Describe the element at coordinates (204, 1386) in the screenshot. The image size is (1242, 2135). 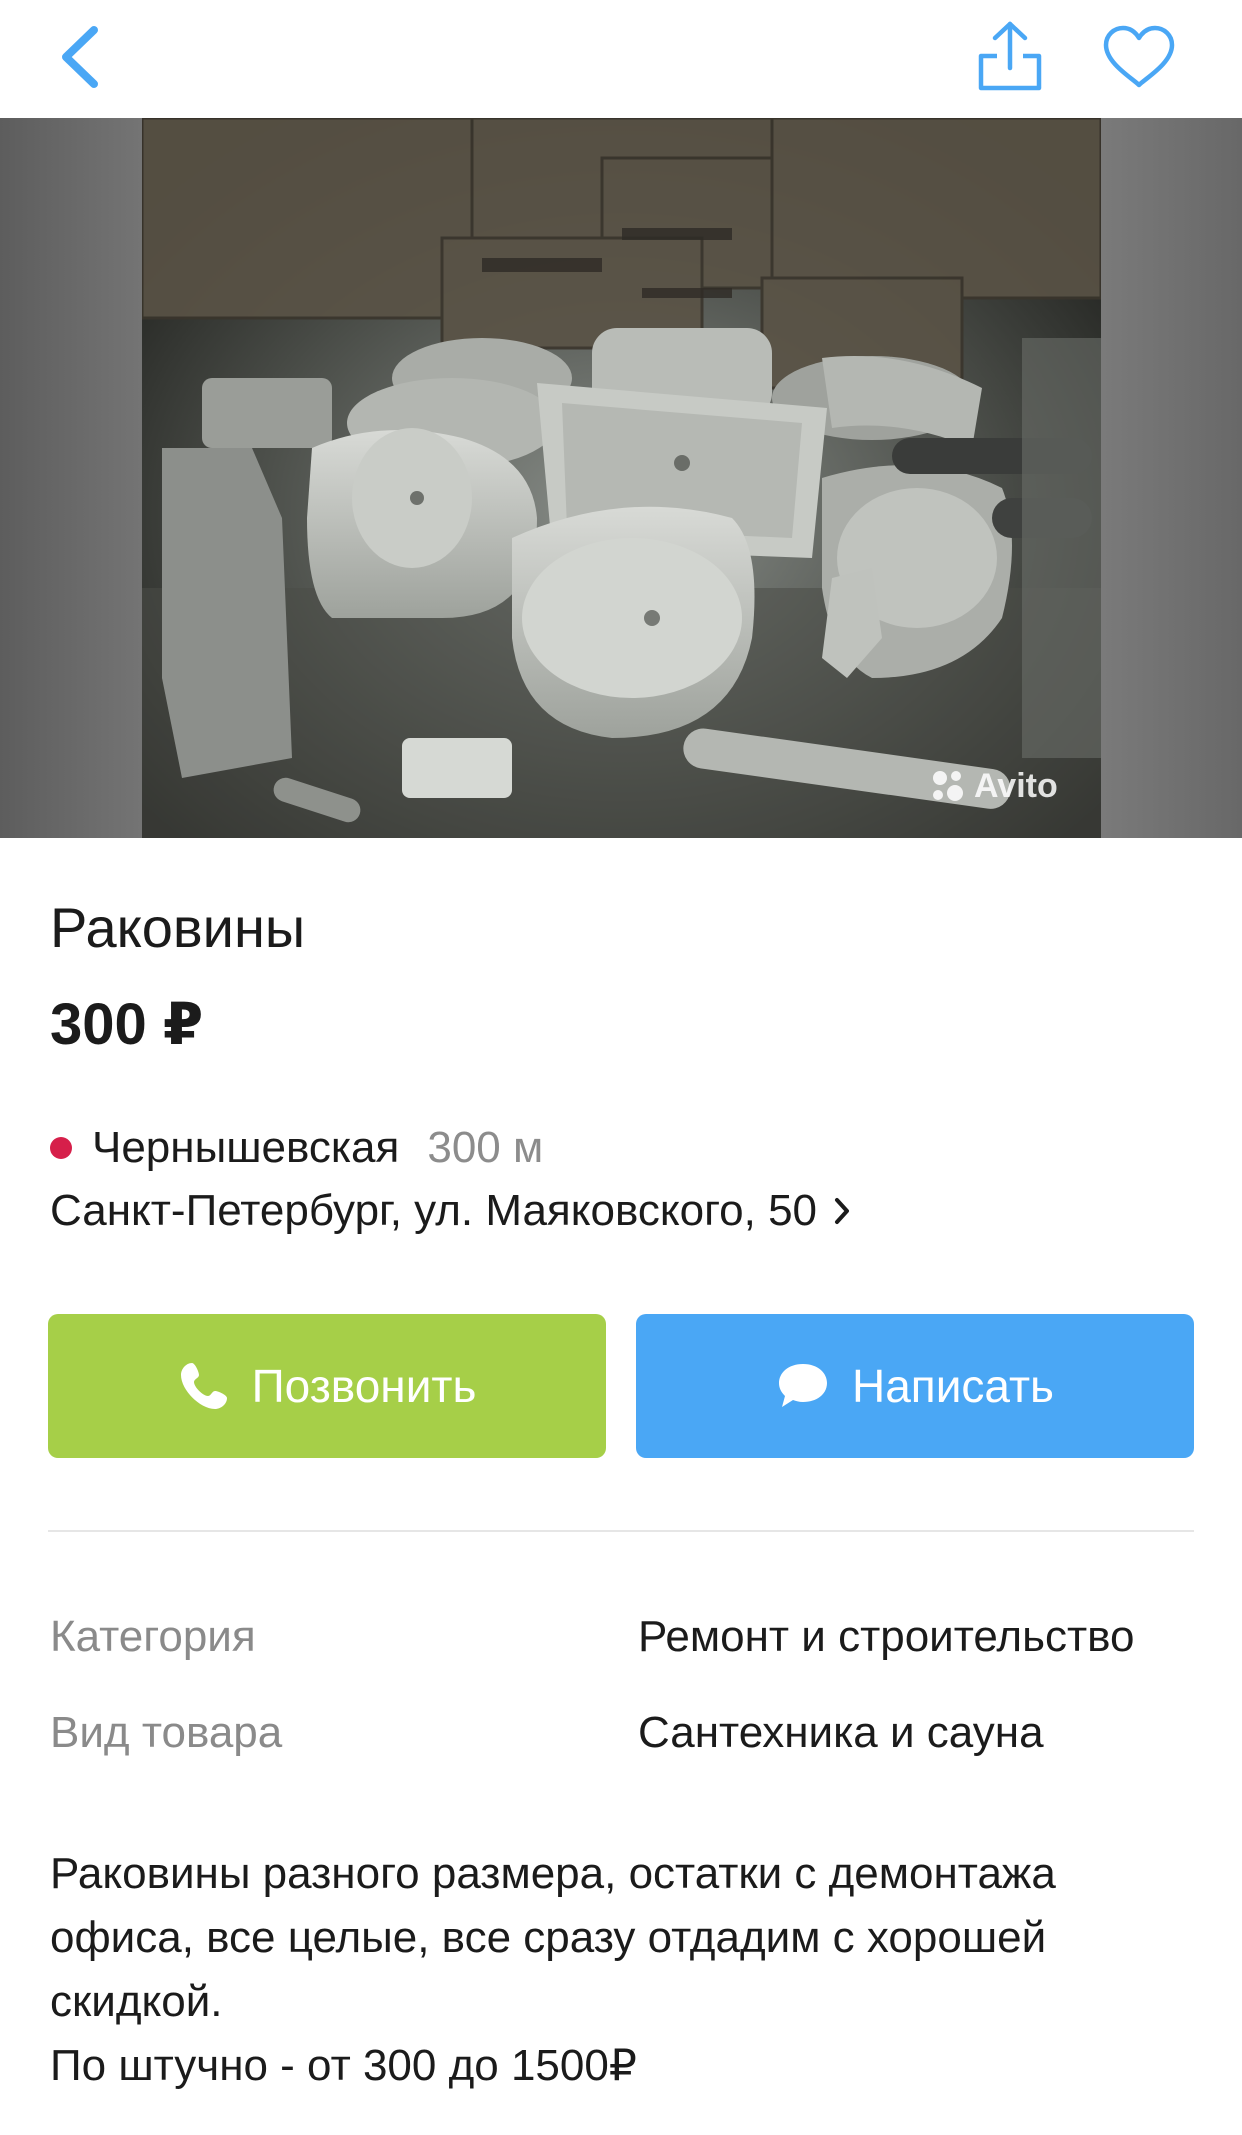
I see `phone-icon` at that location.